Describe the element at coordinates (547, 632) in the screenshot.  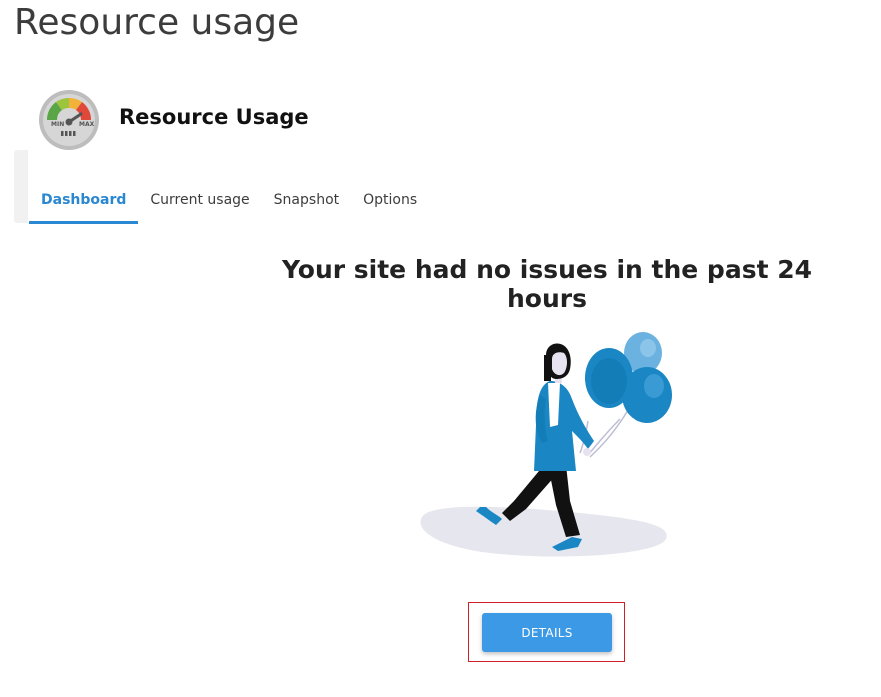
I see `details-button: DETAILS` at that location.